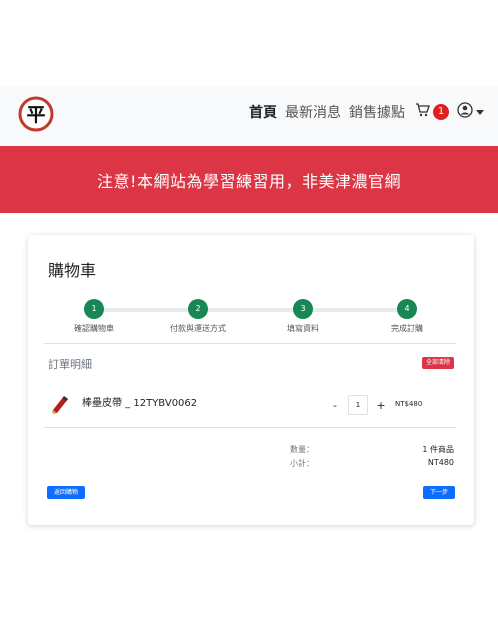 The width and height of the screenshot is (498, 620). What do you see at coordinates (303, 328) in the screenshot?
I see `step-label: 填寫資料` at bounding box center [303, 328].